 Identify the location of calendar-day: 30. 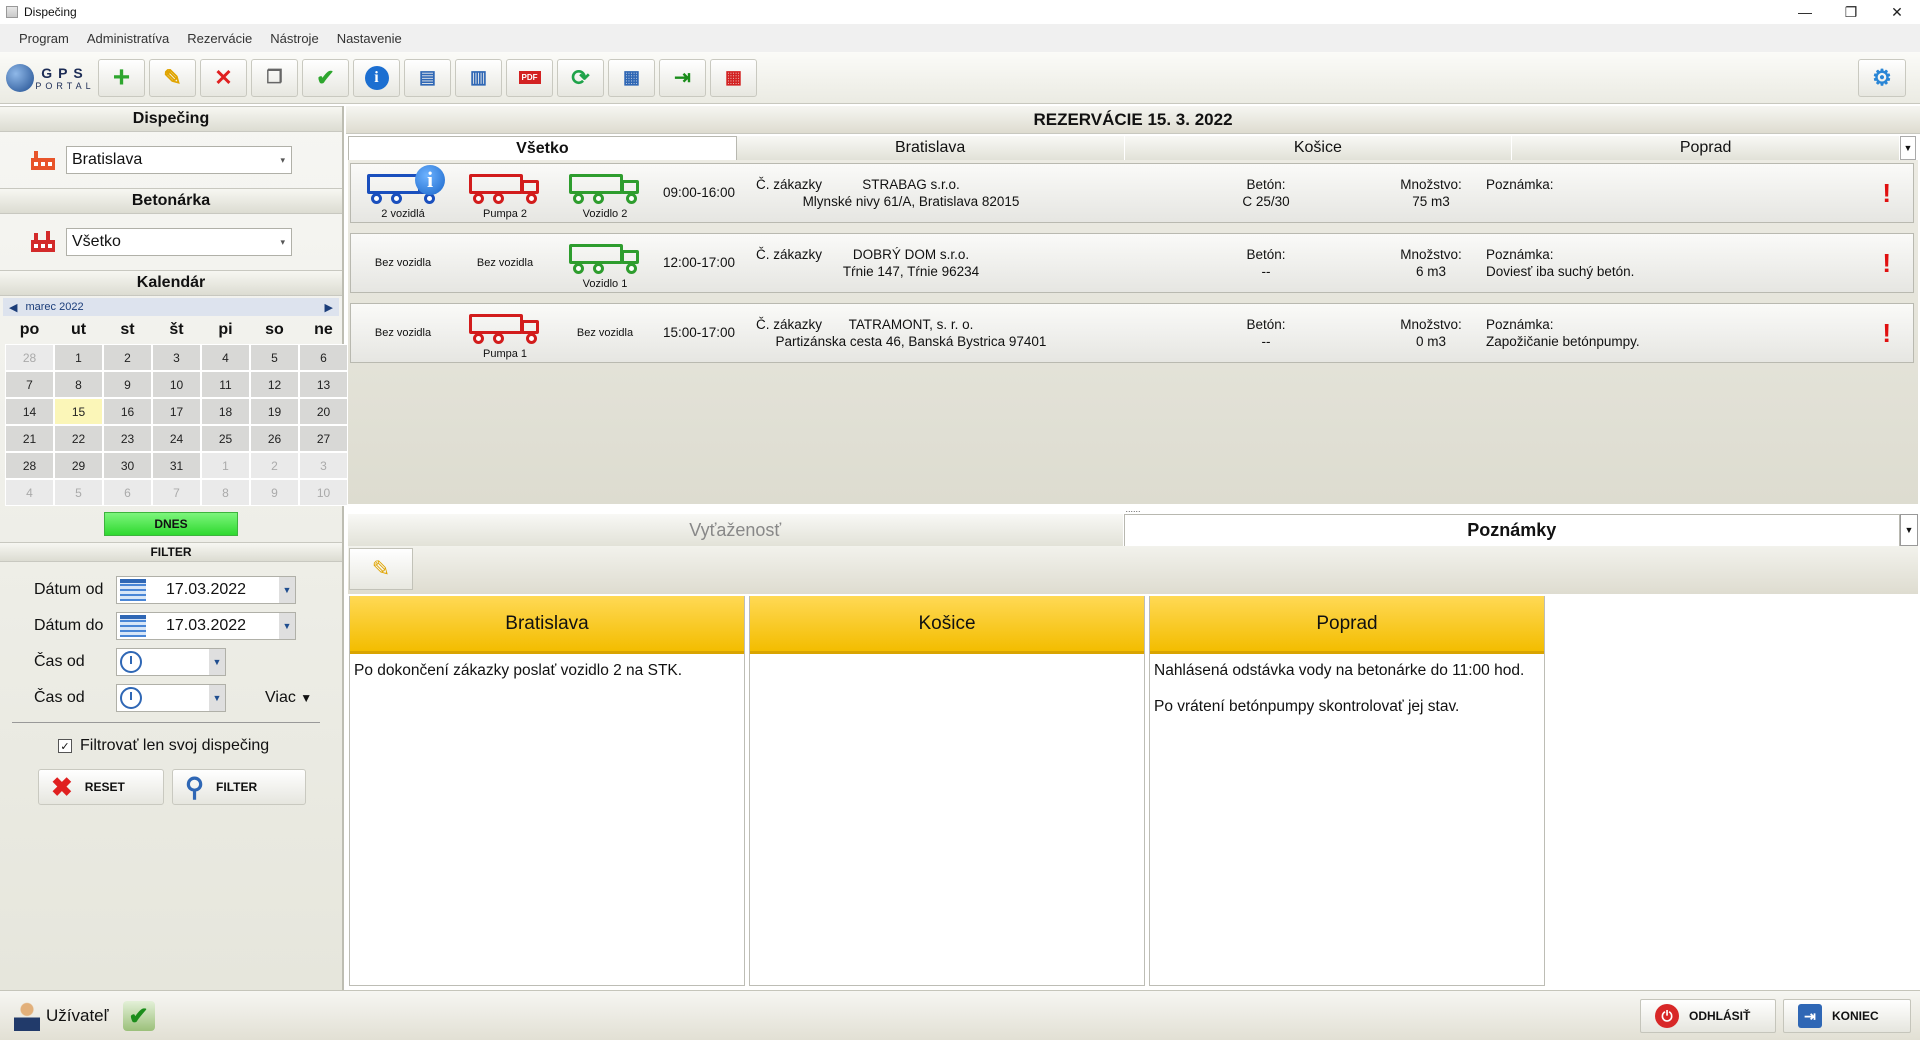
(127, 465).